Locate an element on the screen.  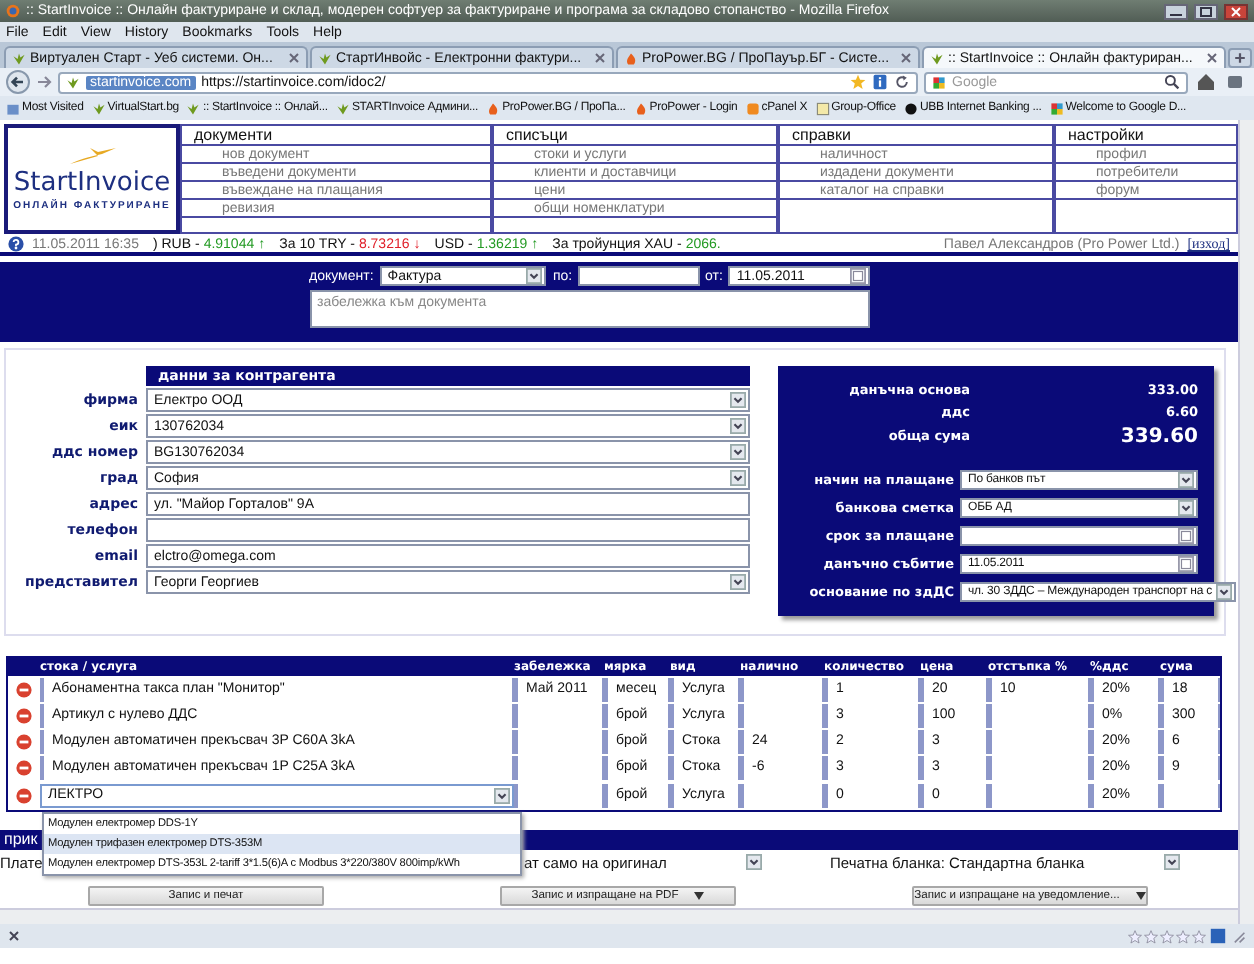
window-icon is located at coordinates (822, 108).